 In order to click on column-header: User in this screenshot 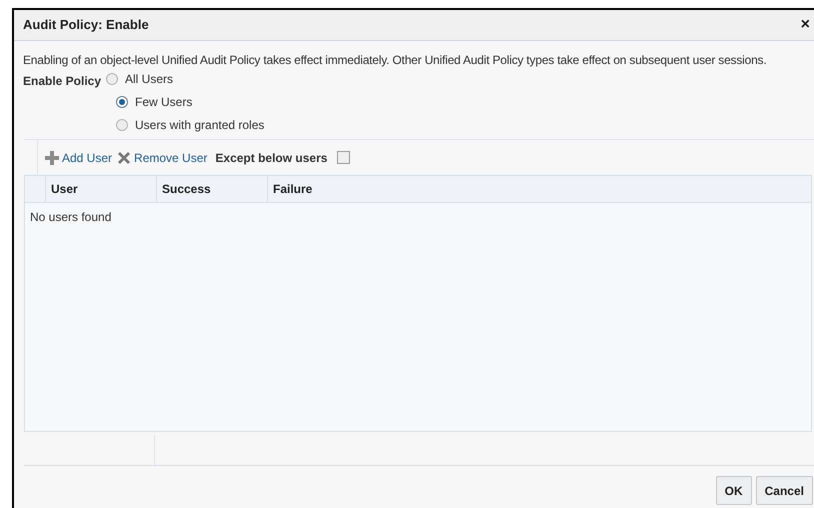, I will do `click(101, 189)`.